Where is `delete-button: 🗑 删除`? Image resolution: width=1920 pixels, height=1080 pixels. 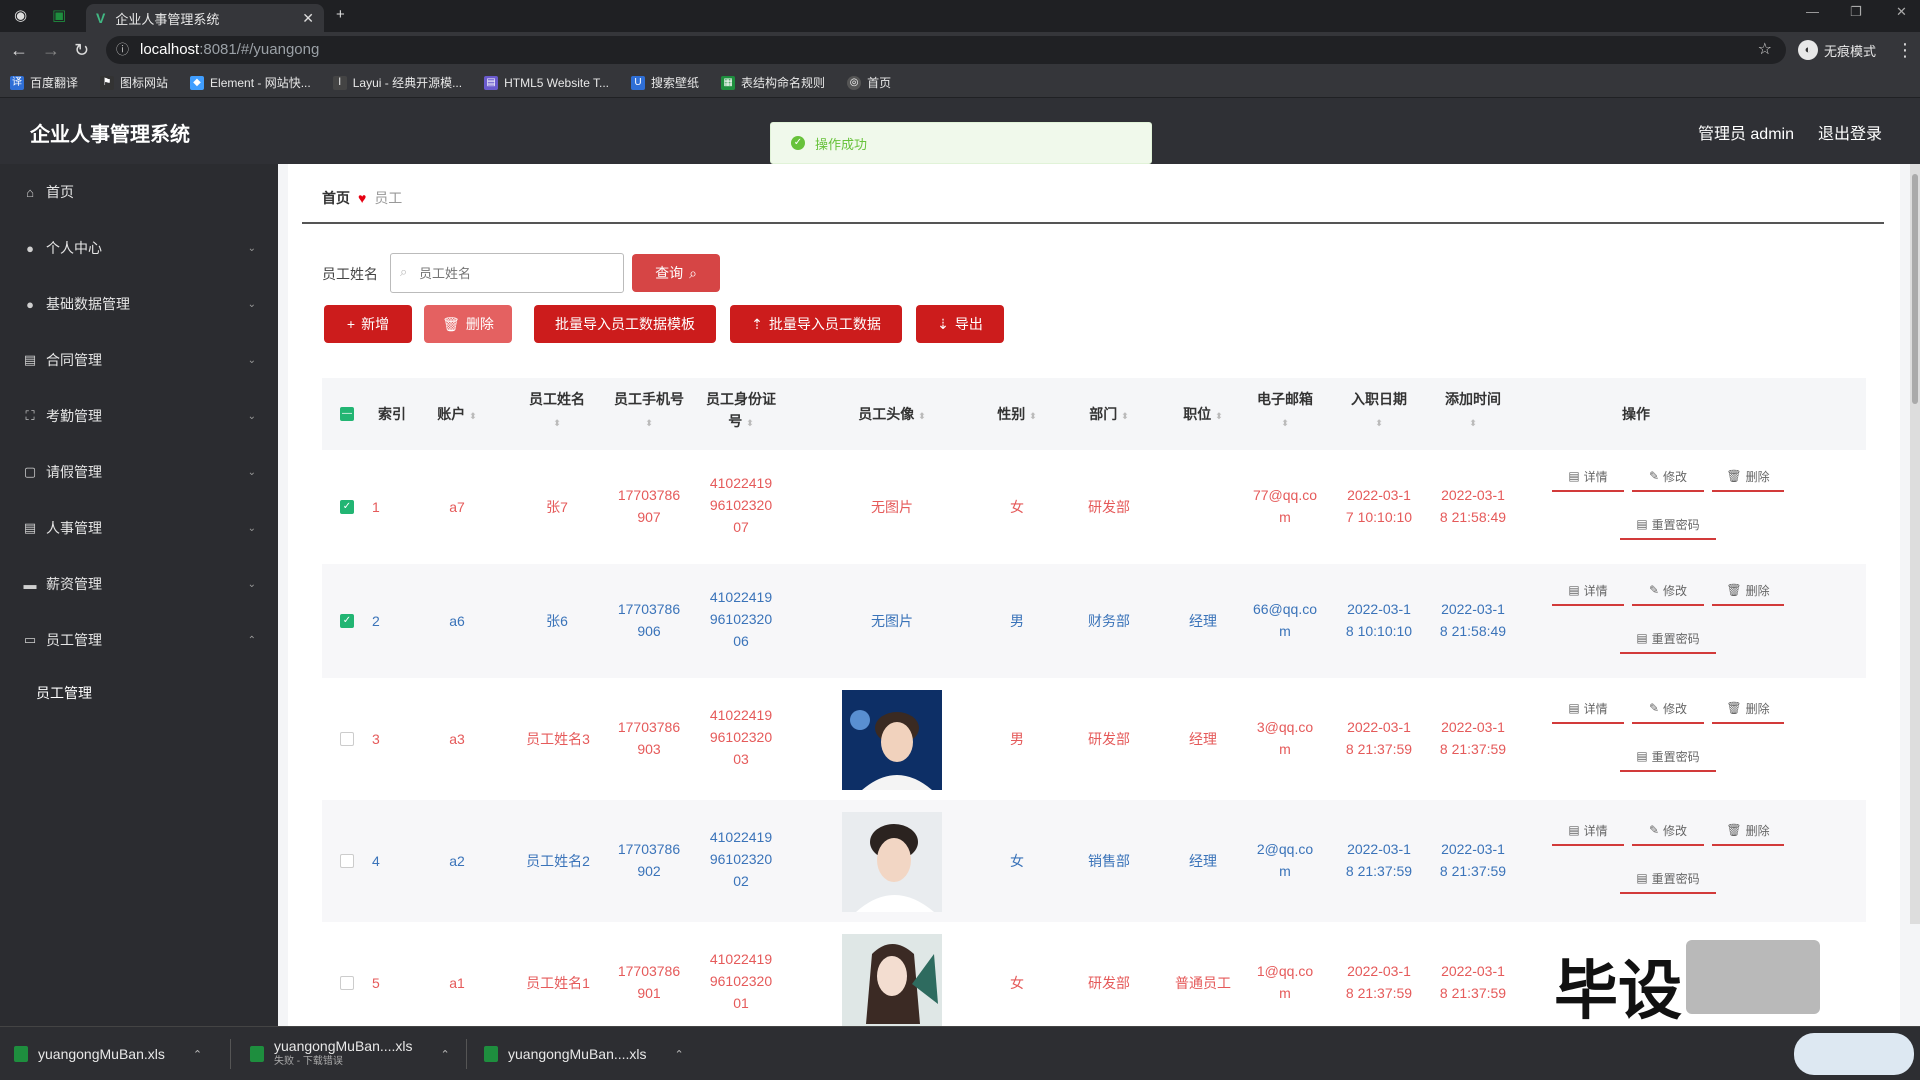 delete-button: 🗑 删除 is located at coordinates (468, 324).